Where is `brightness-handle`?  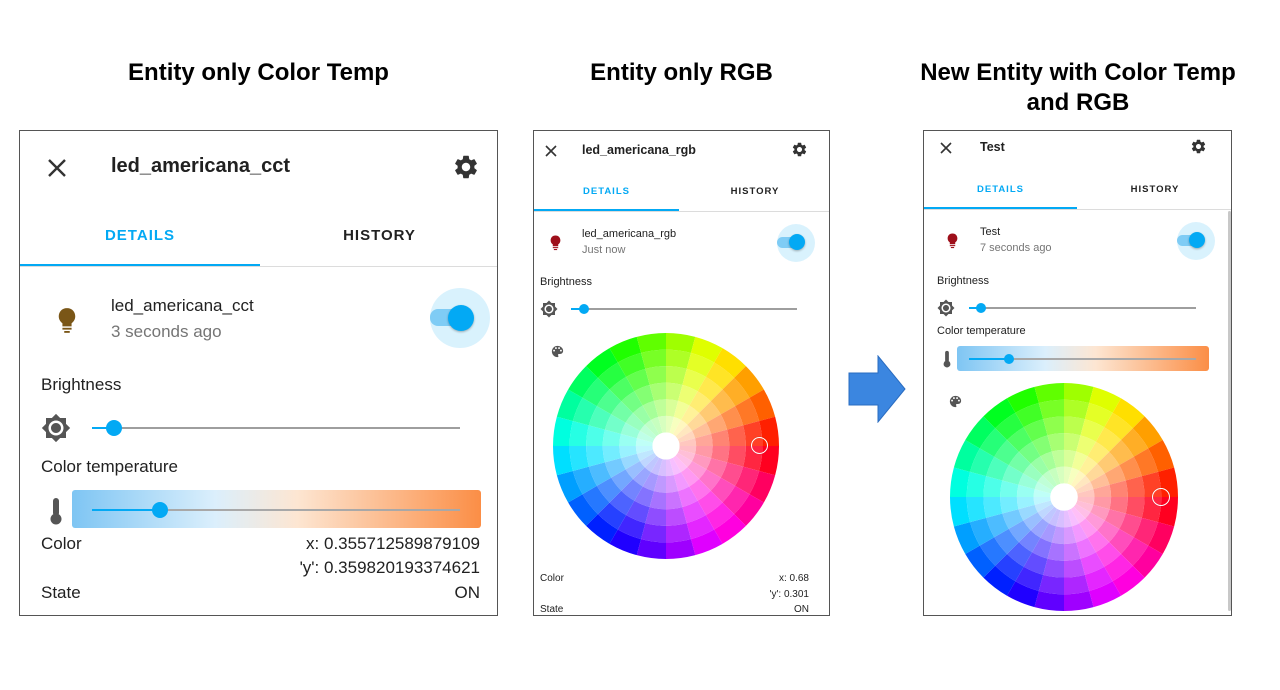
brightness-handle is located at coordinates (114, 428).